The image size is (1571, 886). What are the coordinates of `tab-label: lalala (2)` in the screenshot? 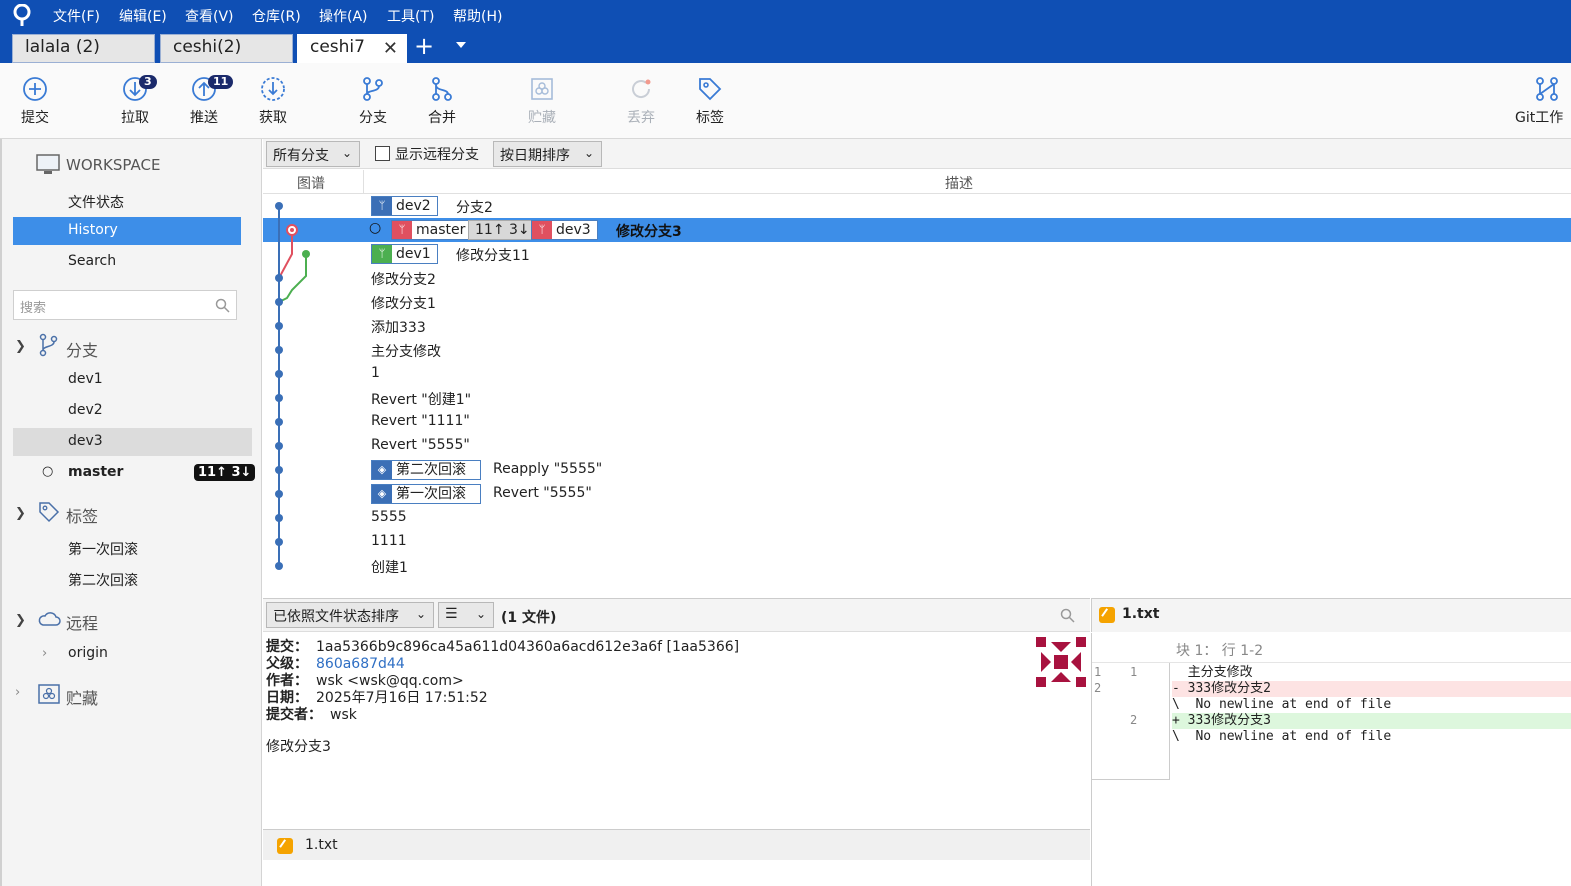 It's located at (62, 47).